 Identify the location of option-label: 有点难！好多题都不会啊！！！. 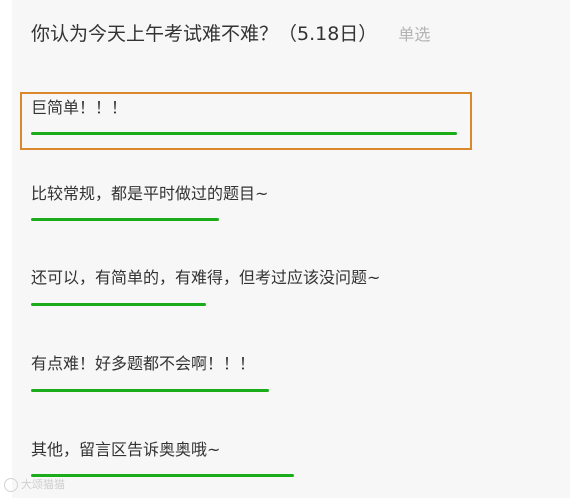
(143, 363).